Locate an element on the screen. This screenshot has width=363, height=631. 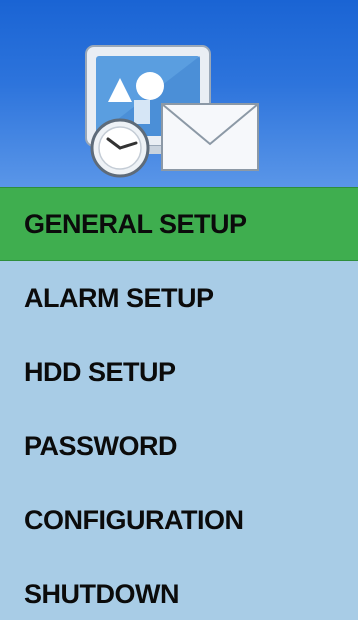
menu-item-general-setup: GENERAL SETUP is located at coordinates (179, 224).